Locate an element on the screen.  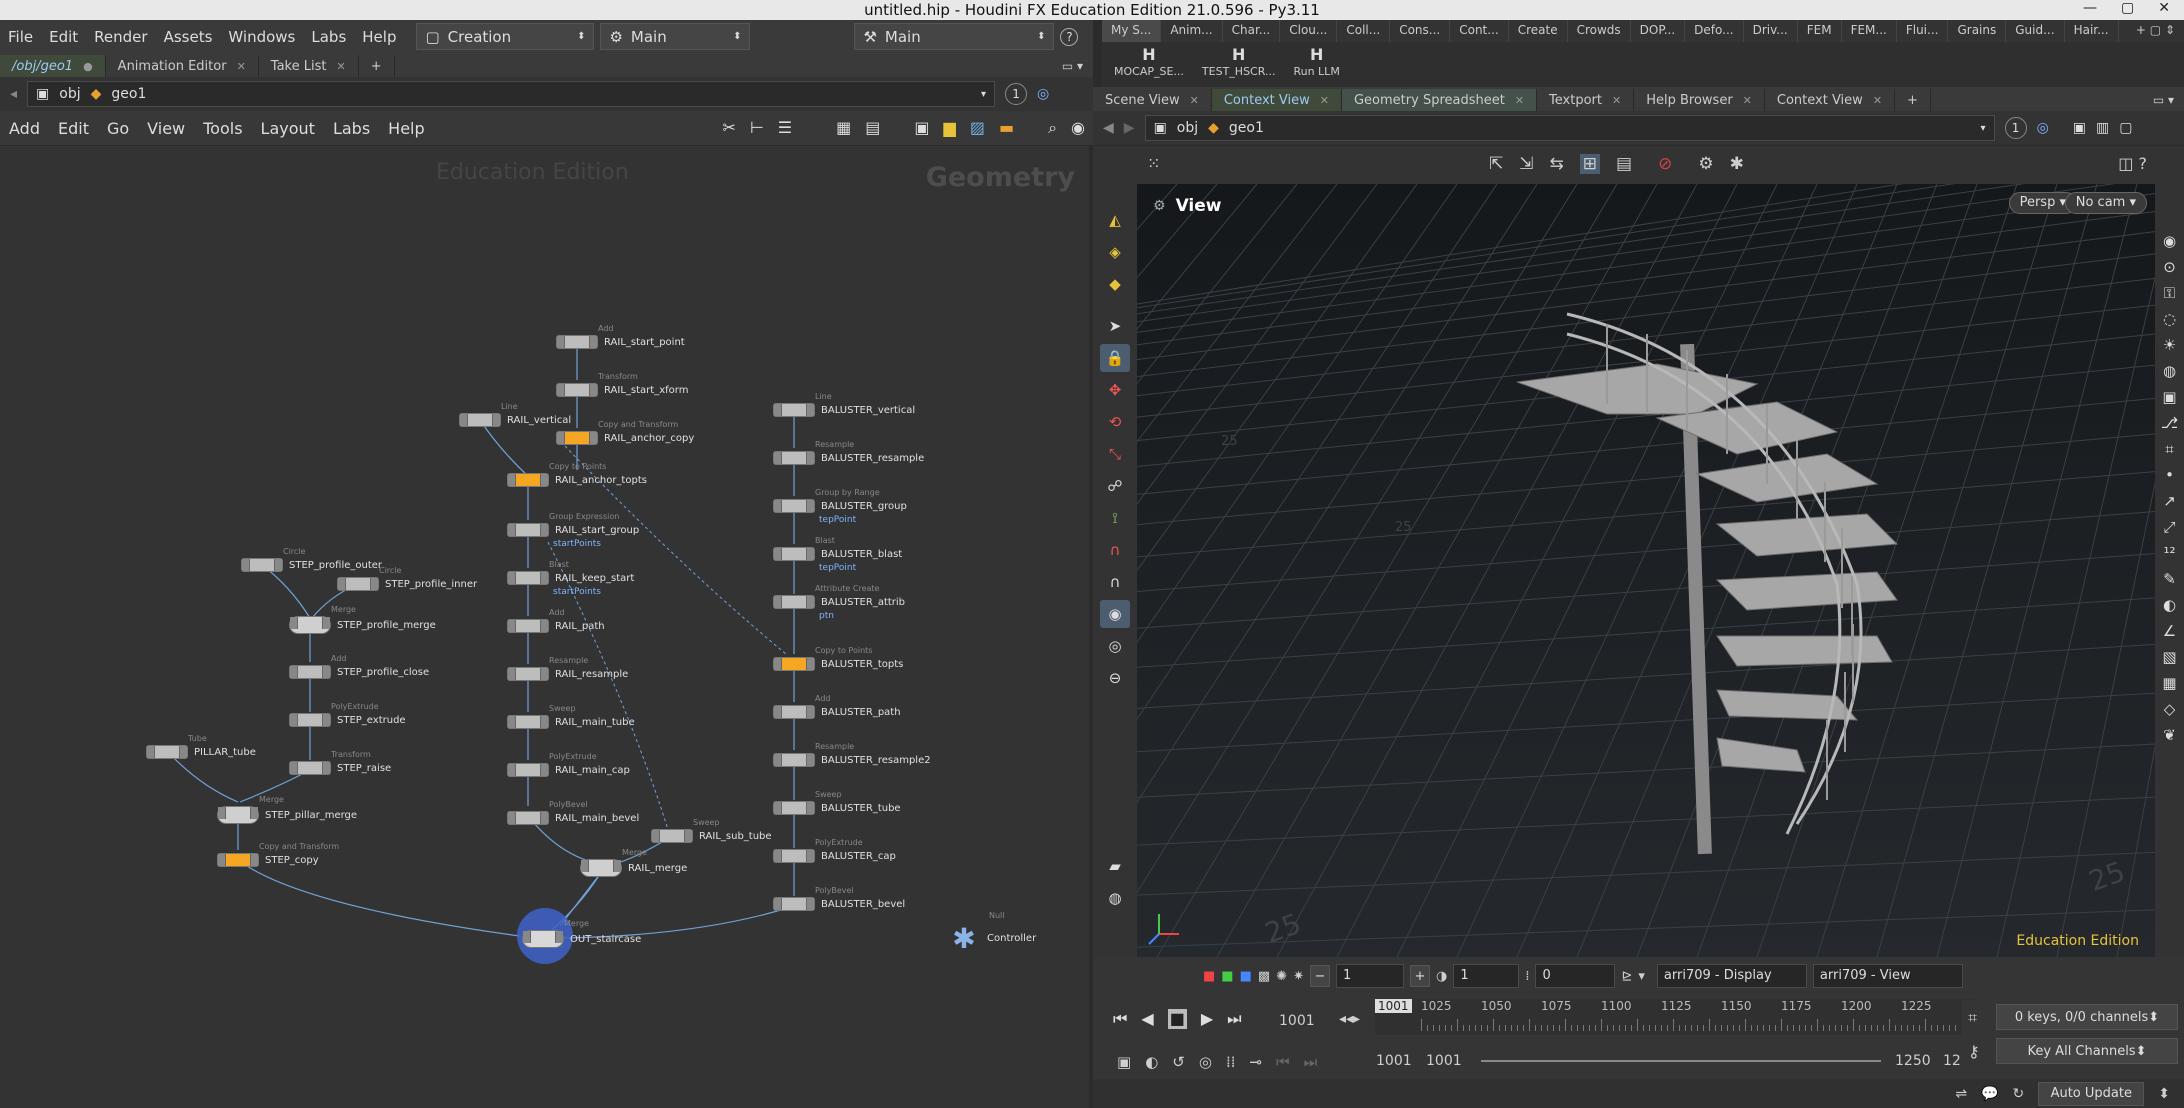
grid2-icon: ▤ is located at coordinates (872, 128).